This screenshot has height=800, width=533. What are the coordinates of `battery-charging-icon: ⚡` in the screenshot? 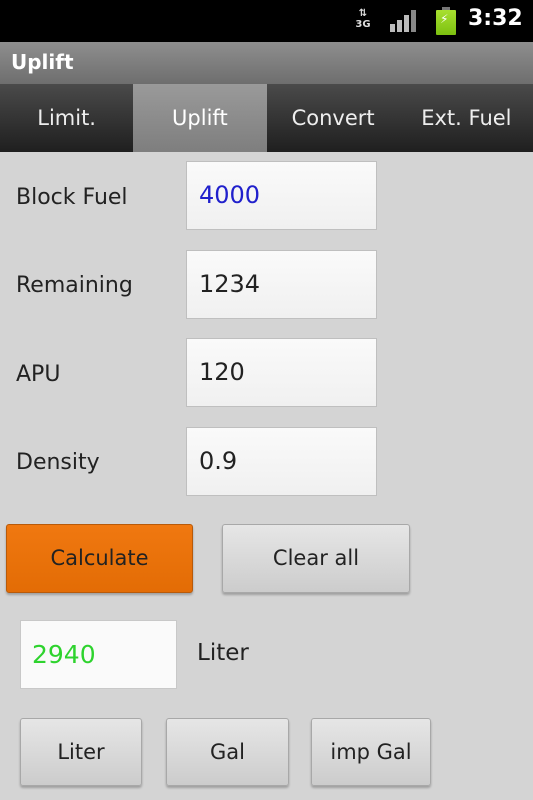 It's located at (446, 21).